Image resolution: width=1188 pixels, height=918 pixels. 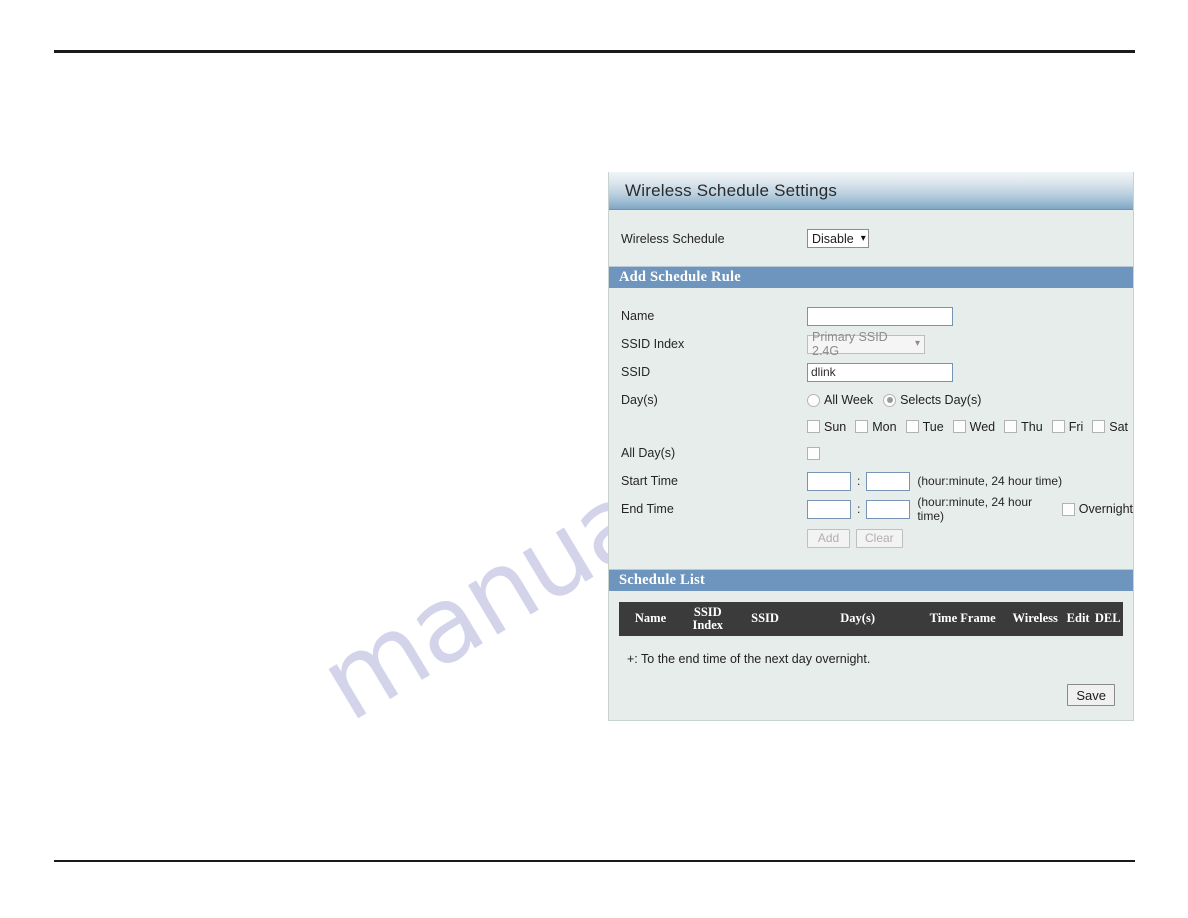 I want to click on column-header-ssid-index: SSID Index, so click(x=708, y=618).